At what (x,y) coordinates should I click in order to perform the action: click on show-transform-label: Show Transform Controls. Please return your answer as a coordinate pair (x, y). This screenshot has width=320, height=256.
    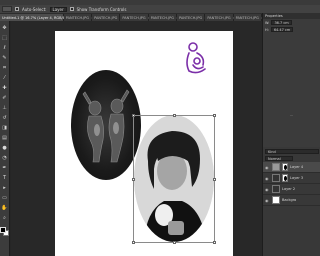
    Looking at the image, I should click on (101, 9).